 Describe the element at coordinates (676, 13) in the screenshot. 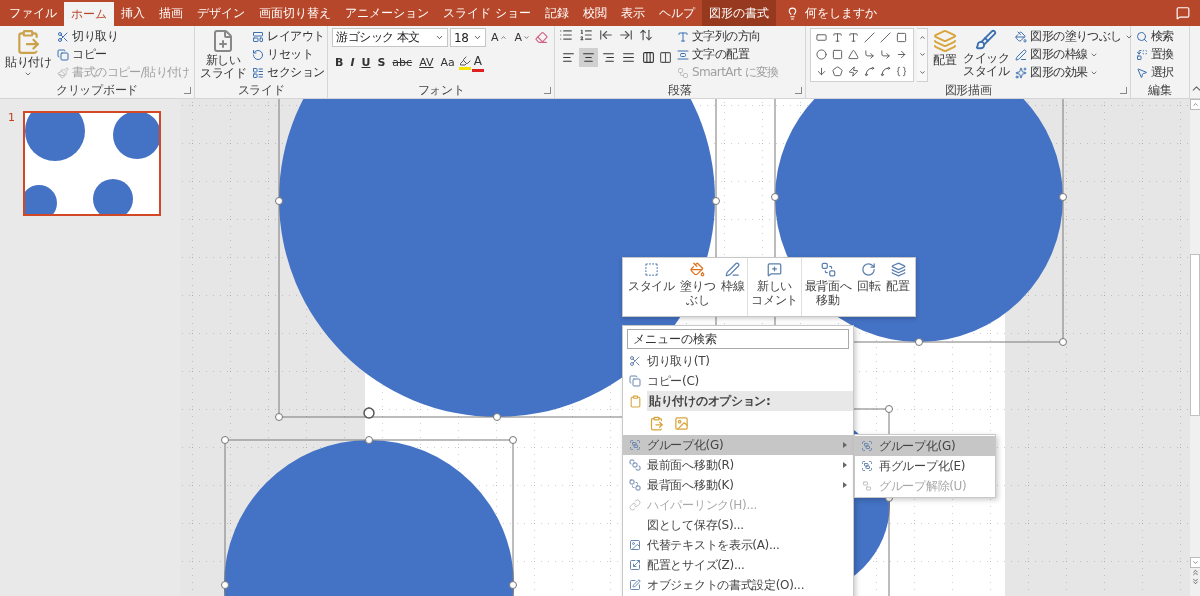

I see `ribbon-tab: ヘルプ` at that location.